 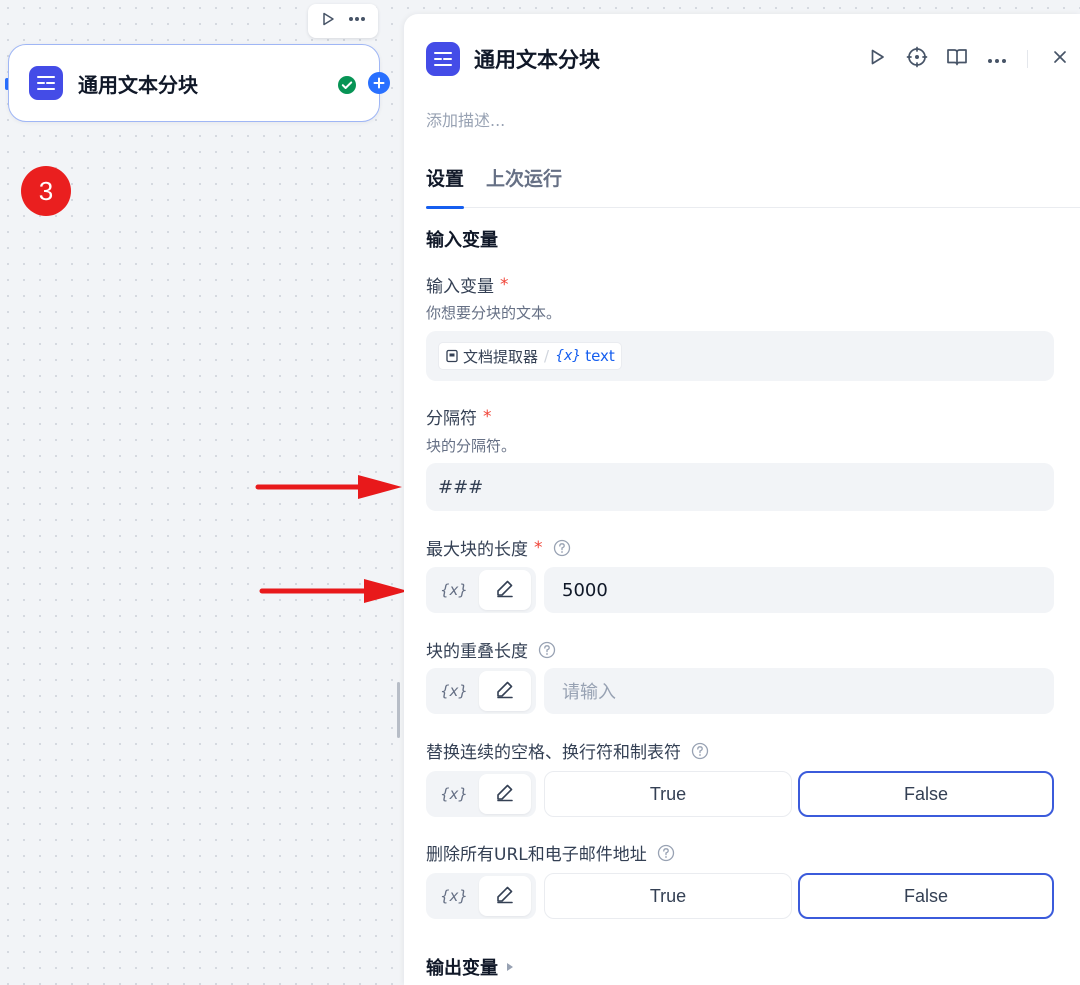 I want to click on delimiter-desc: 块的分隔符。, so click(x=471, y=446).